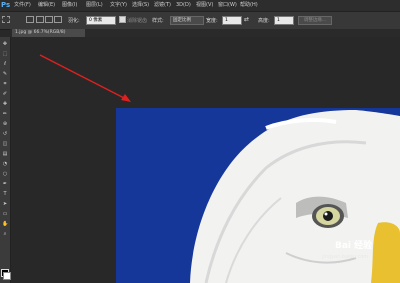  I want to click on baidu-watermark: Bai 经验, so click(354, 246).